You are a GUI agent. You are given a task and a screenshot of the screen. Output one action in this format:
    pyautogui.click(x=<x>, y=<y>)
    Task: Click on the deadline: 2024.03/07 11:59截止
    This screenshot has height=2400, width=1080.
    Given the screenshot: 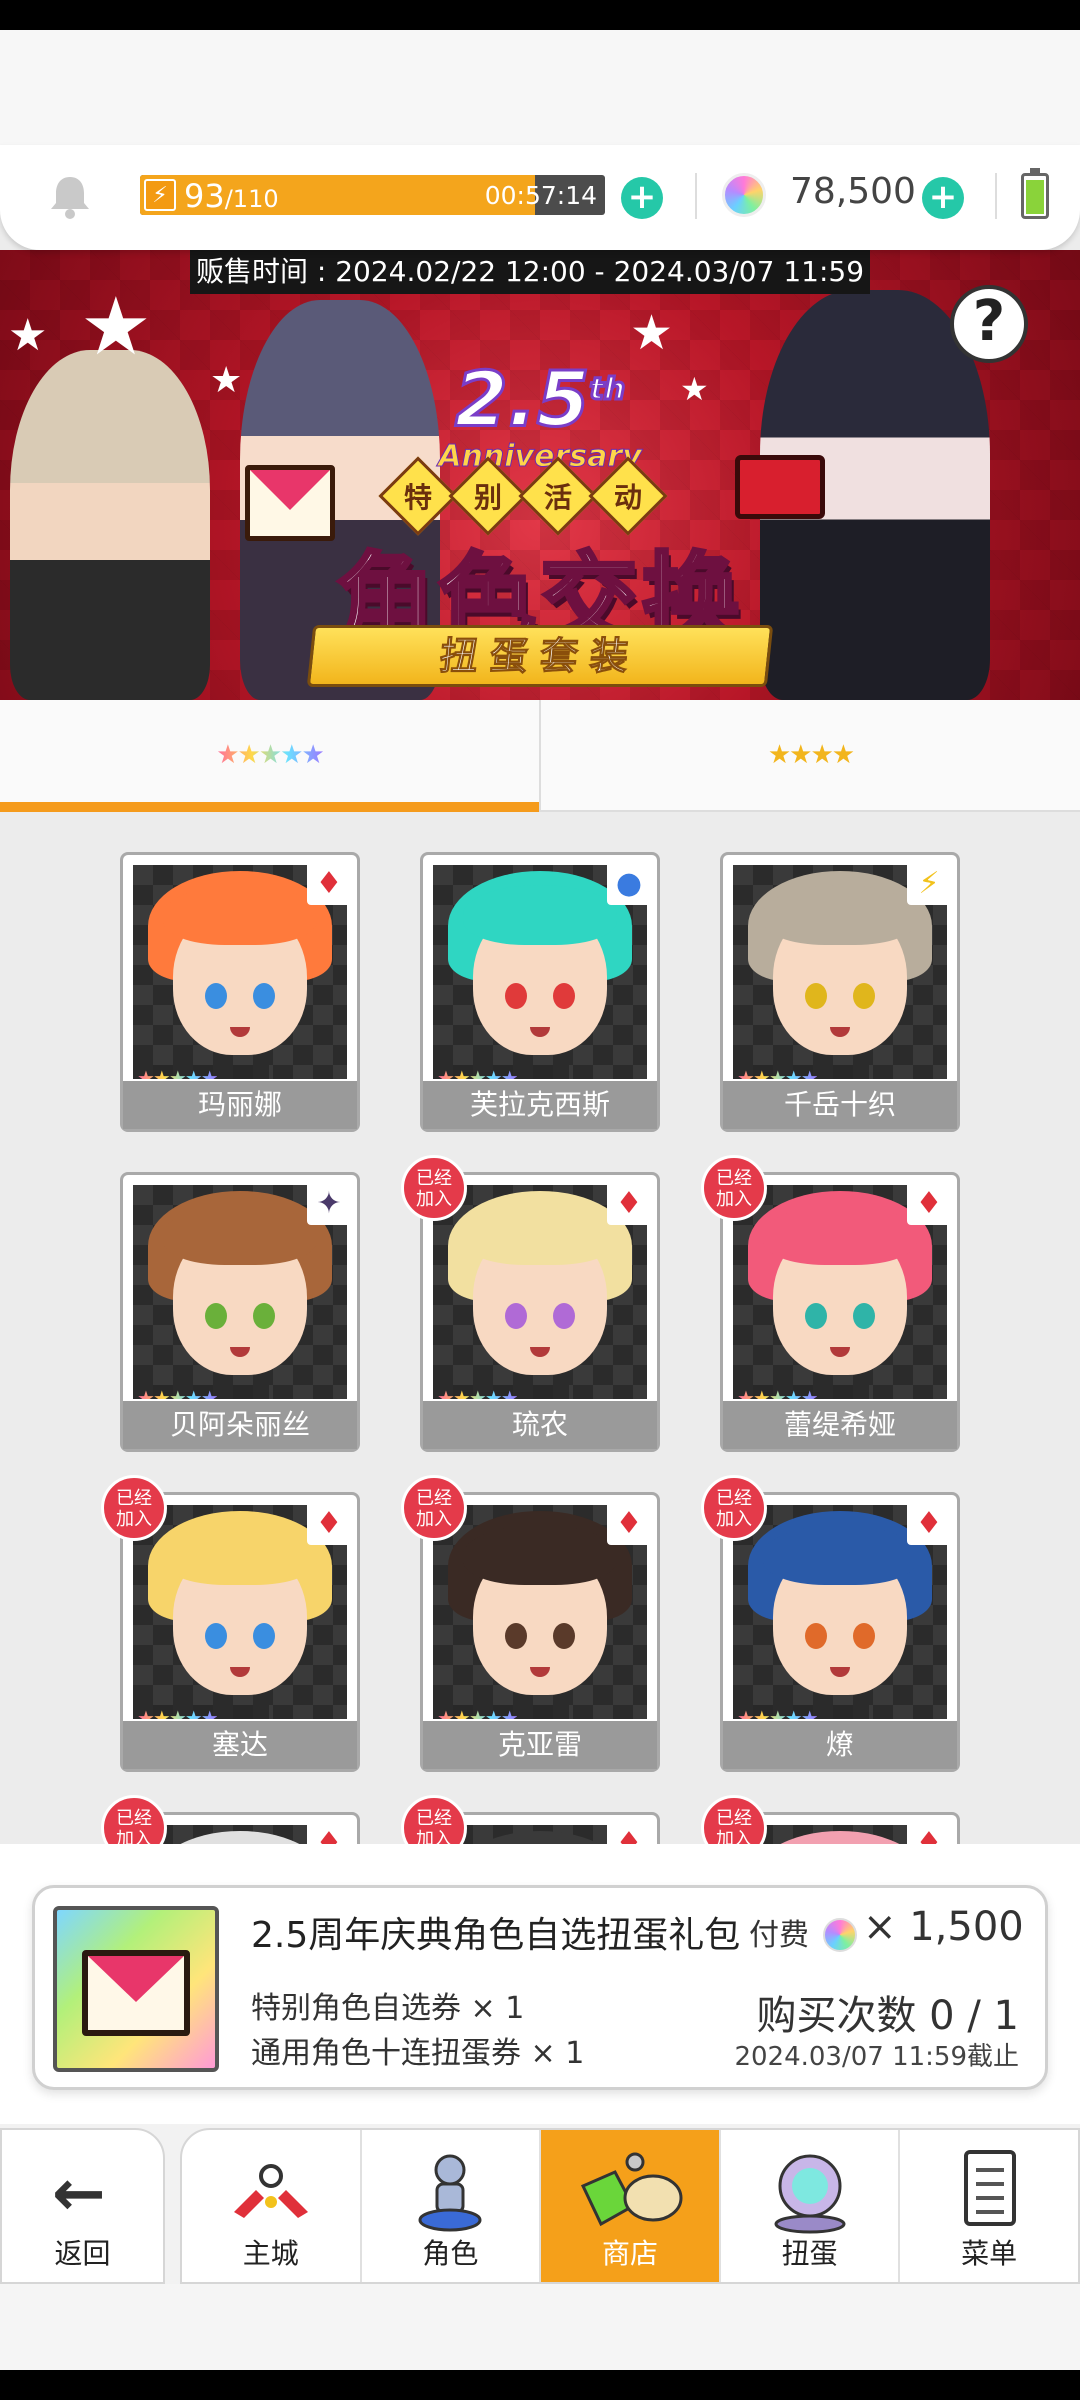 What is the action you would take?
    pyautogui.click(x=876, y=2057)
    